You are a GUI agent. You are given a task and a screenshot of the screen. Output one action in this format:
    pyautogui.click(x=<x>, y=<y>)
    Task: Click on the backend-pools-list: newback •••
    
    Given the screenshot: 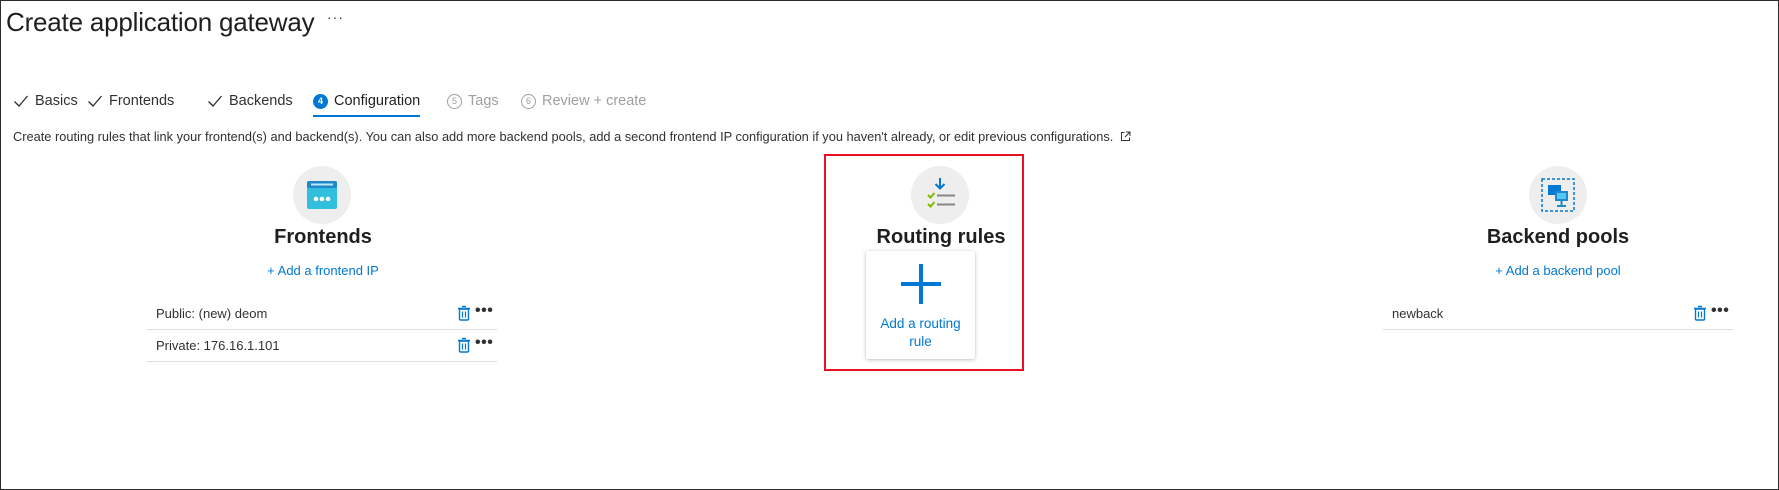 What is the action you would take?
    pyautogui.click(x=1558, y=314)
    